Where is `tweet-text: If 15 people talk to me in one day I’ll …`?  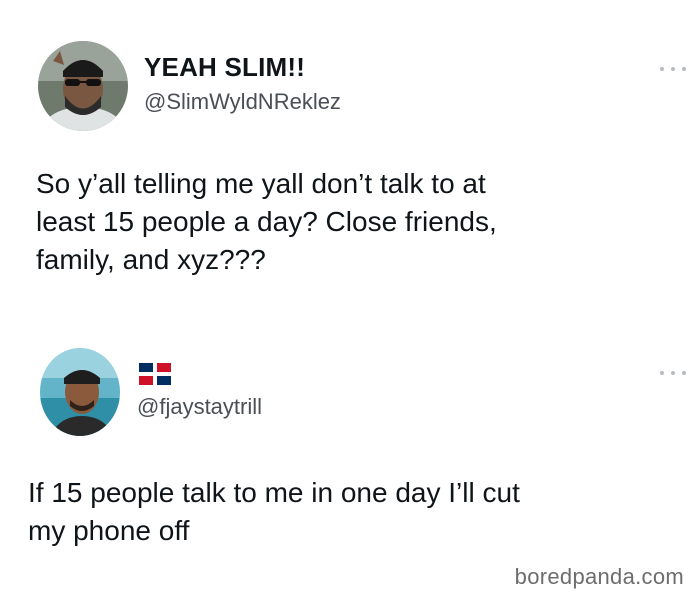 tweet-text: If 15 people talk to me in one day I’ll … is located at coordinates (274, 511).